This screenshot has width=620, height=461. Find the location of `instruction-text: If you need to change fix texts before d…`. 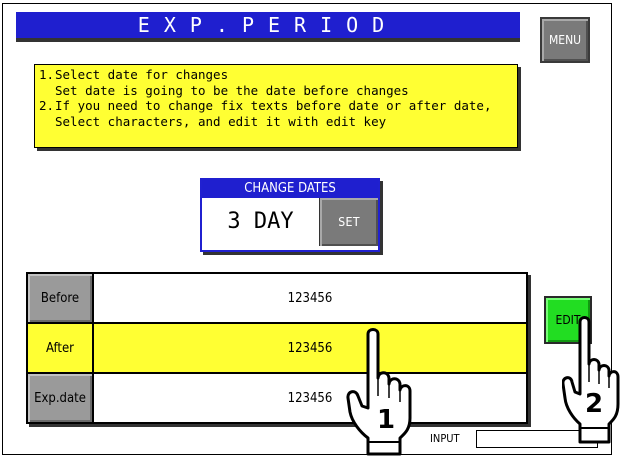

instruction-text: If you need to change fix texts before d… is located at coordinates (273, 105).